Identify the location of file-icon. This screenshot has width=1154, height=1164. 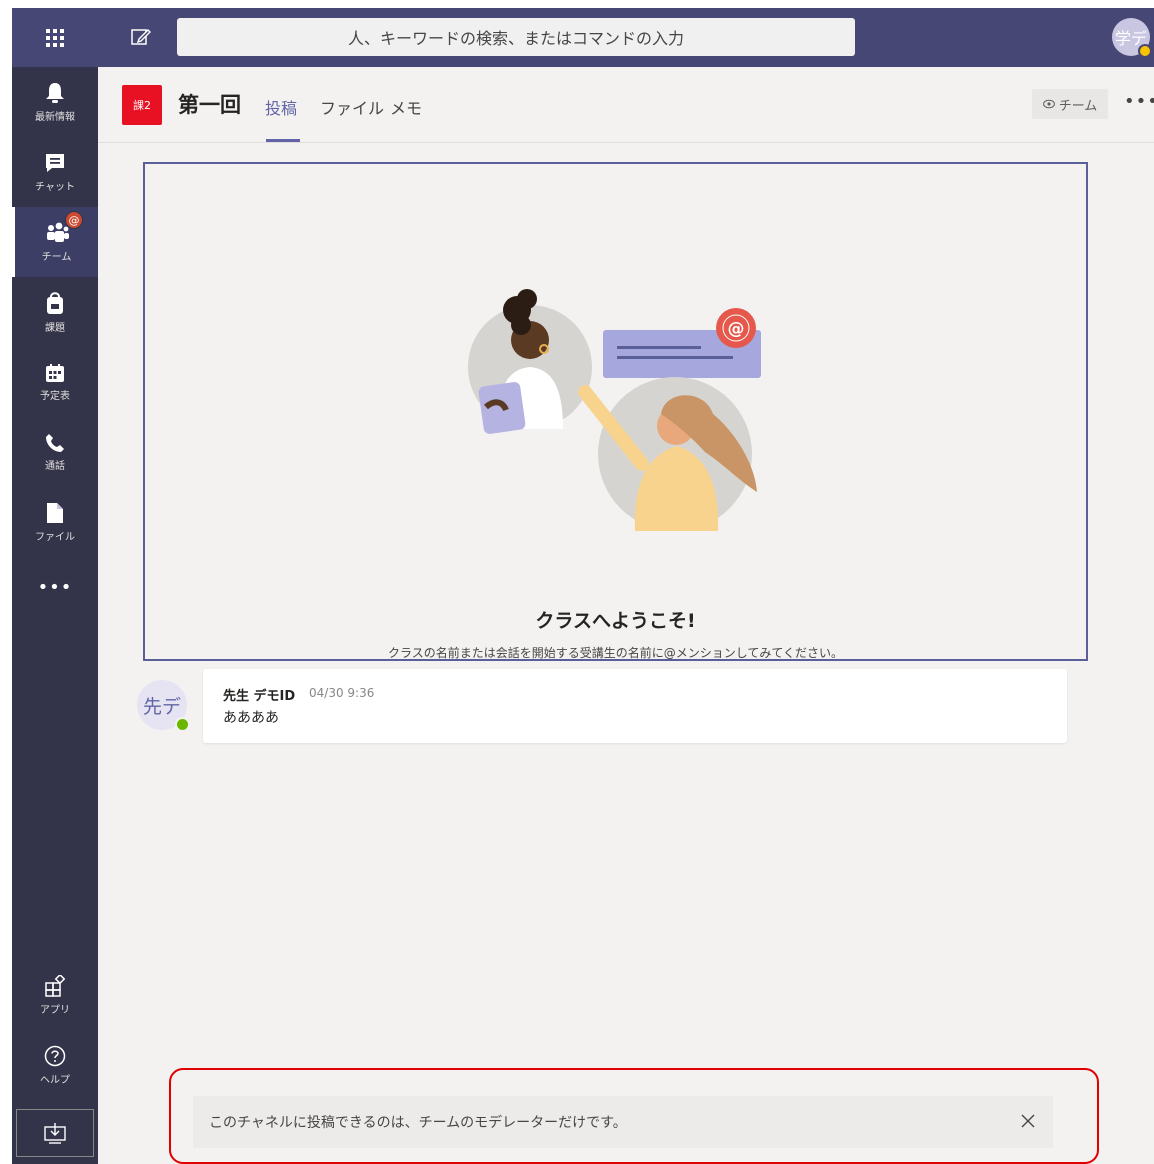
(55, 512).